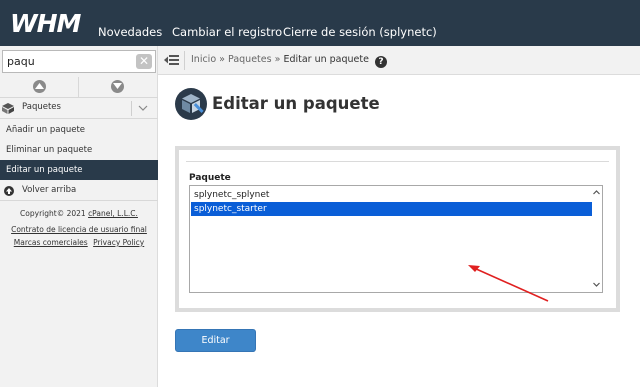 This screenshot has width=640, height=387. What do you see at coordinates (113, 213) in the screenshot?
I see `cpanel-link: cPanel, L.L.C.` at bounding box center [113, 213].